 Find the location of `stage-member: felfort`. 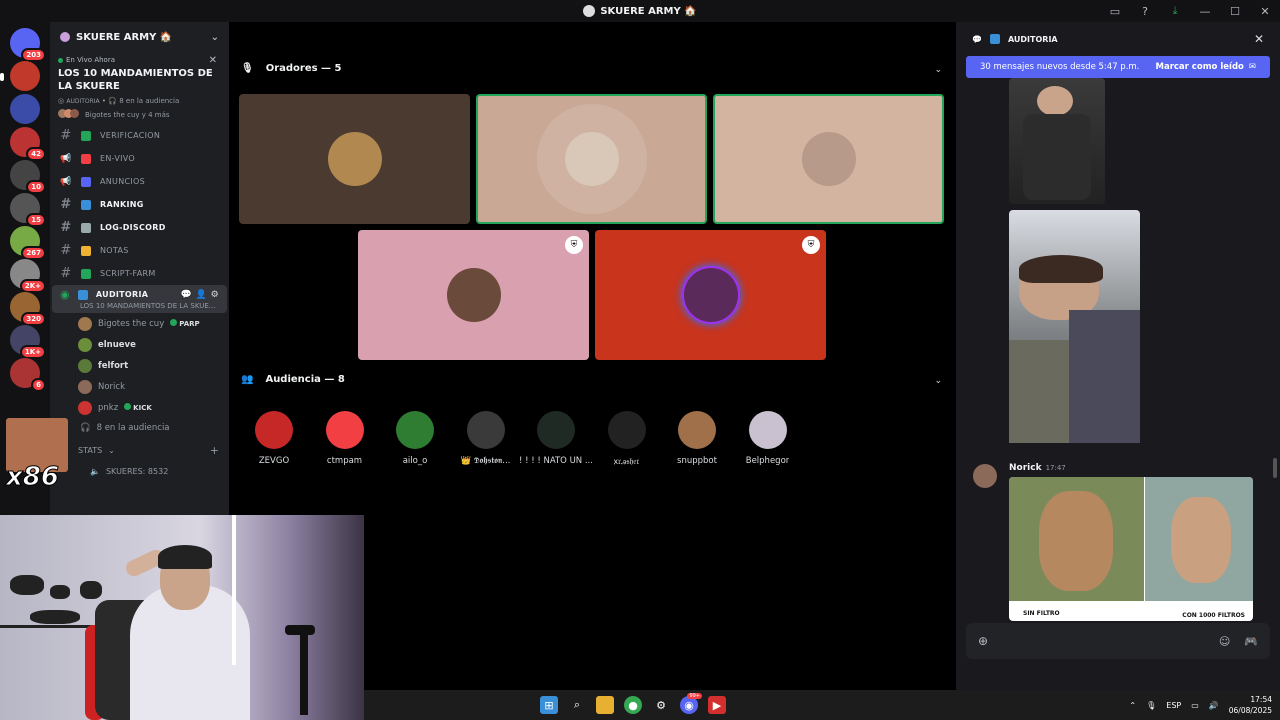

stage-member: felfort is located at coordinates (139, 365).